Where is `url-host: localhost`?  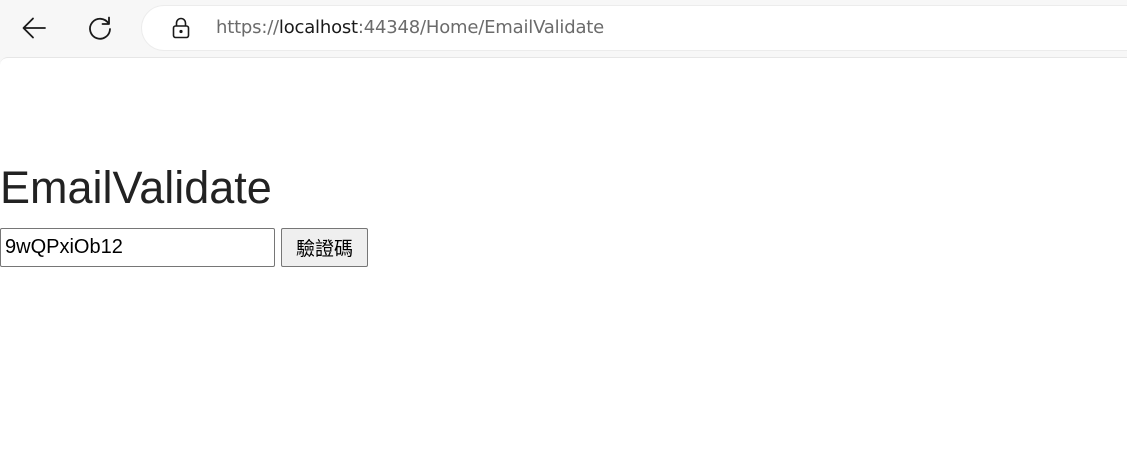 url-host: localhost is located at coordinates (318, 27).